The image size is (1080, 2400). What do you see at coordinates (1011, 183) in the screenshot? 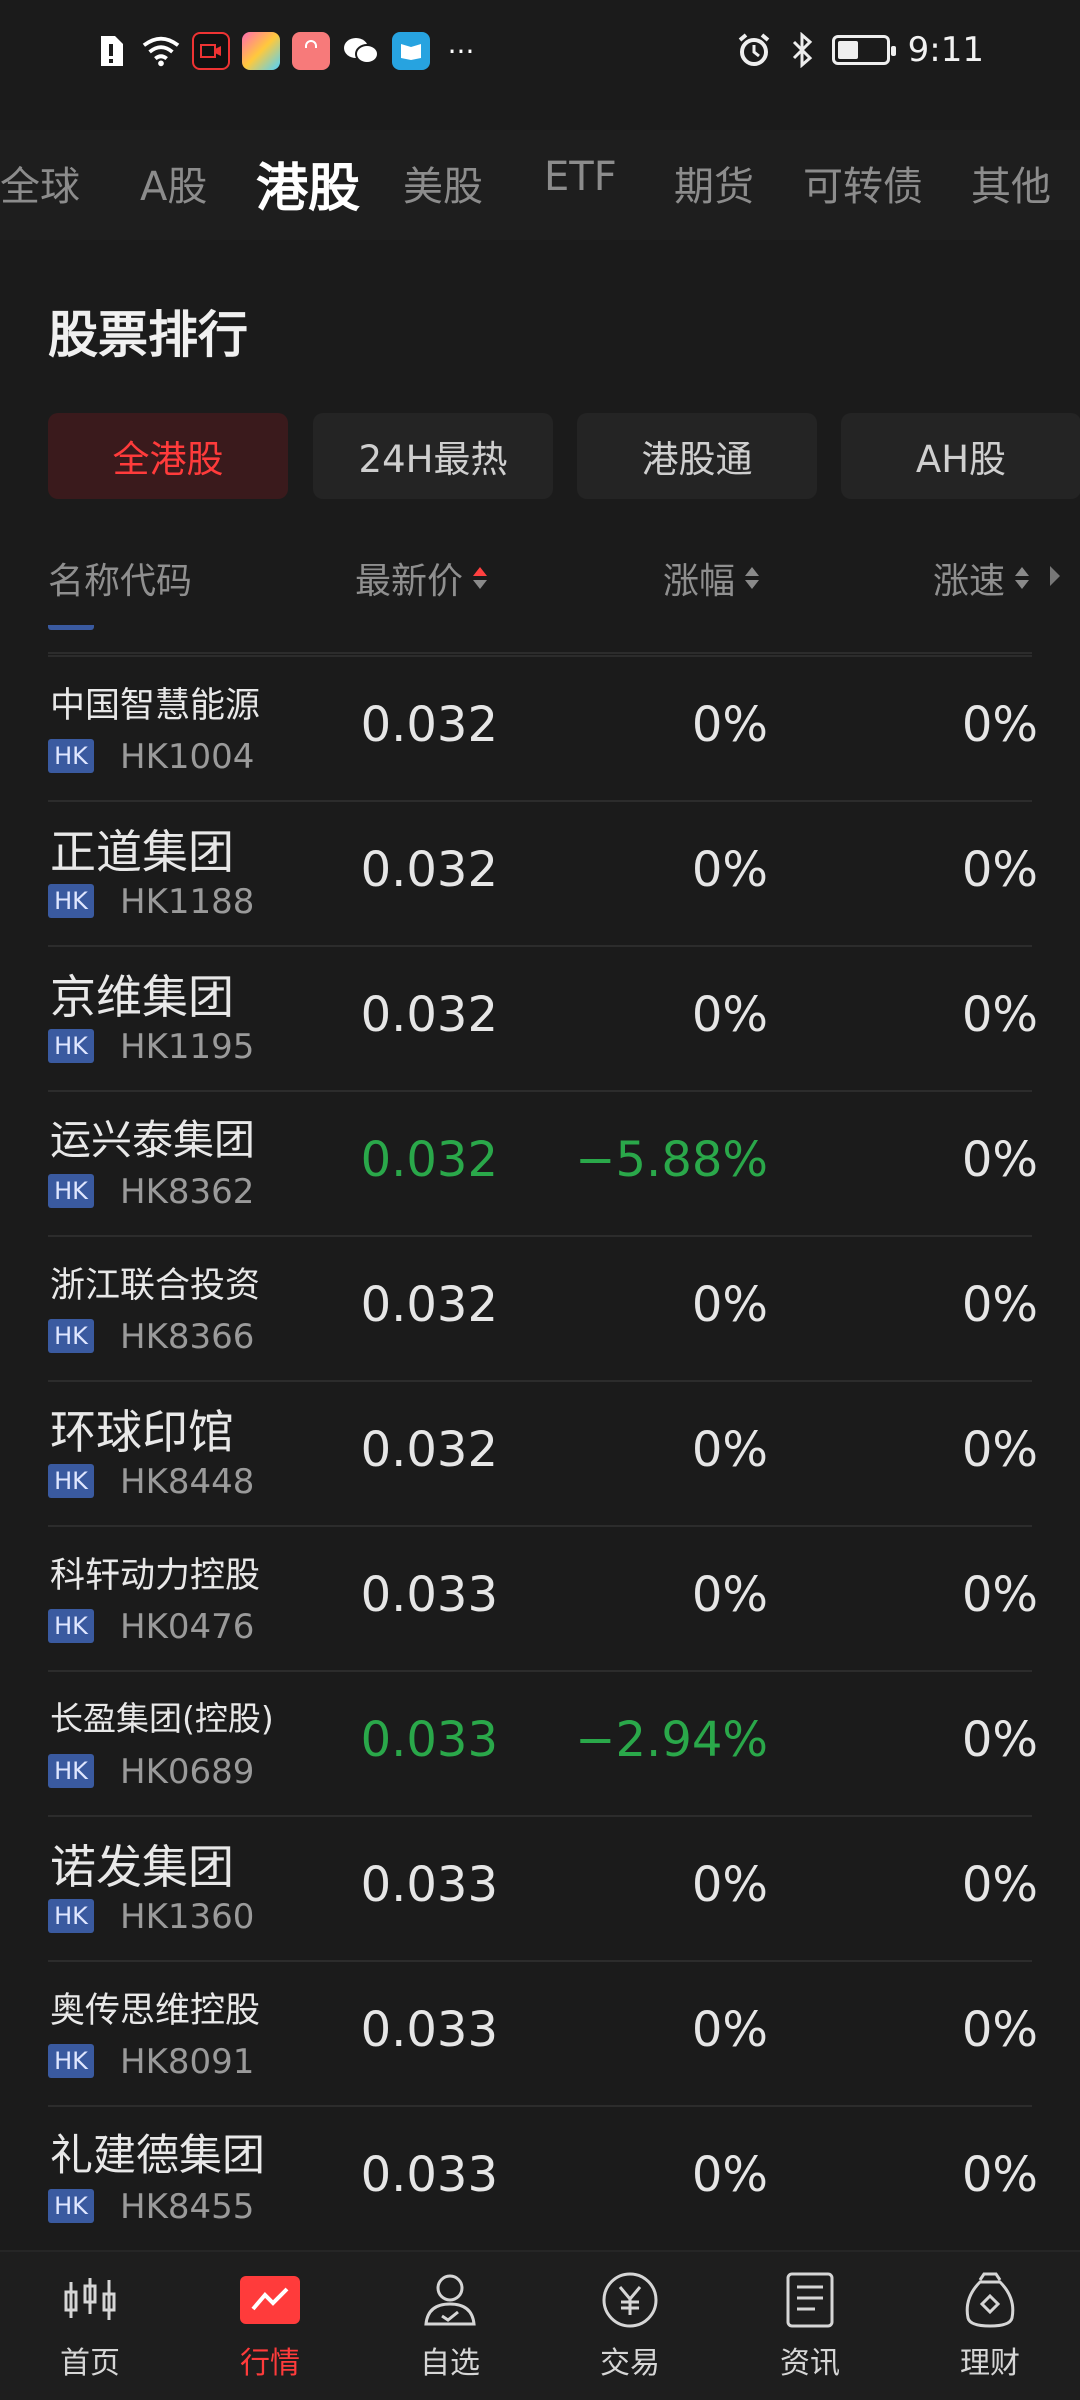
I see `tab-others: 其他` at bounding box center [1011, 183].